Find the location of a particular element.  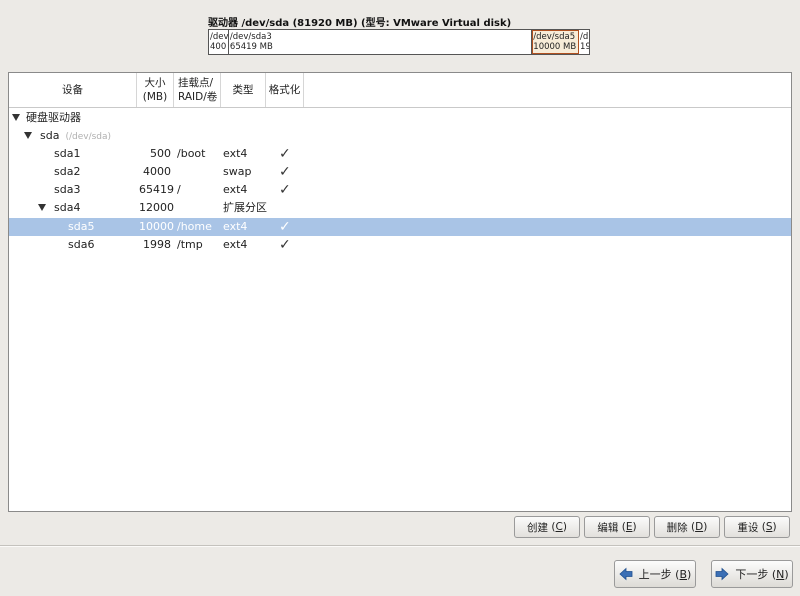

cell-device: sda5 is located at coordinates (81, 226).